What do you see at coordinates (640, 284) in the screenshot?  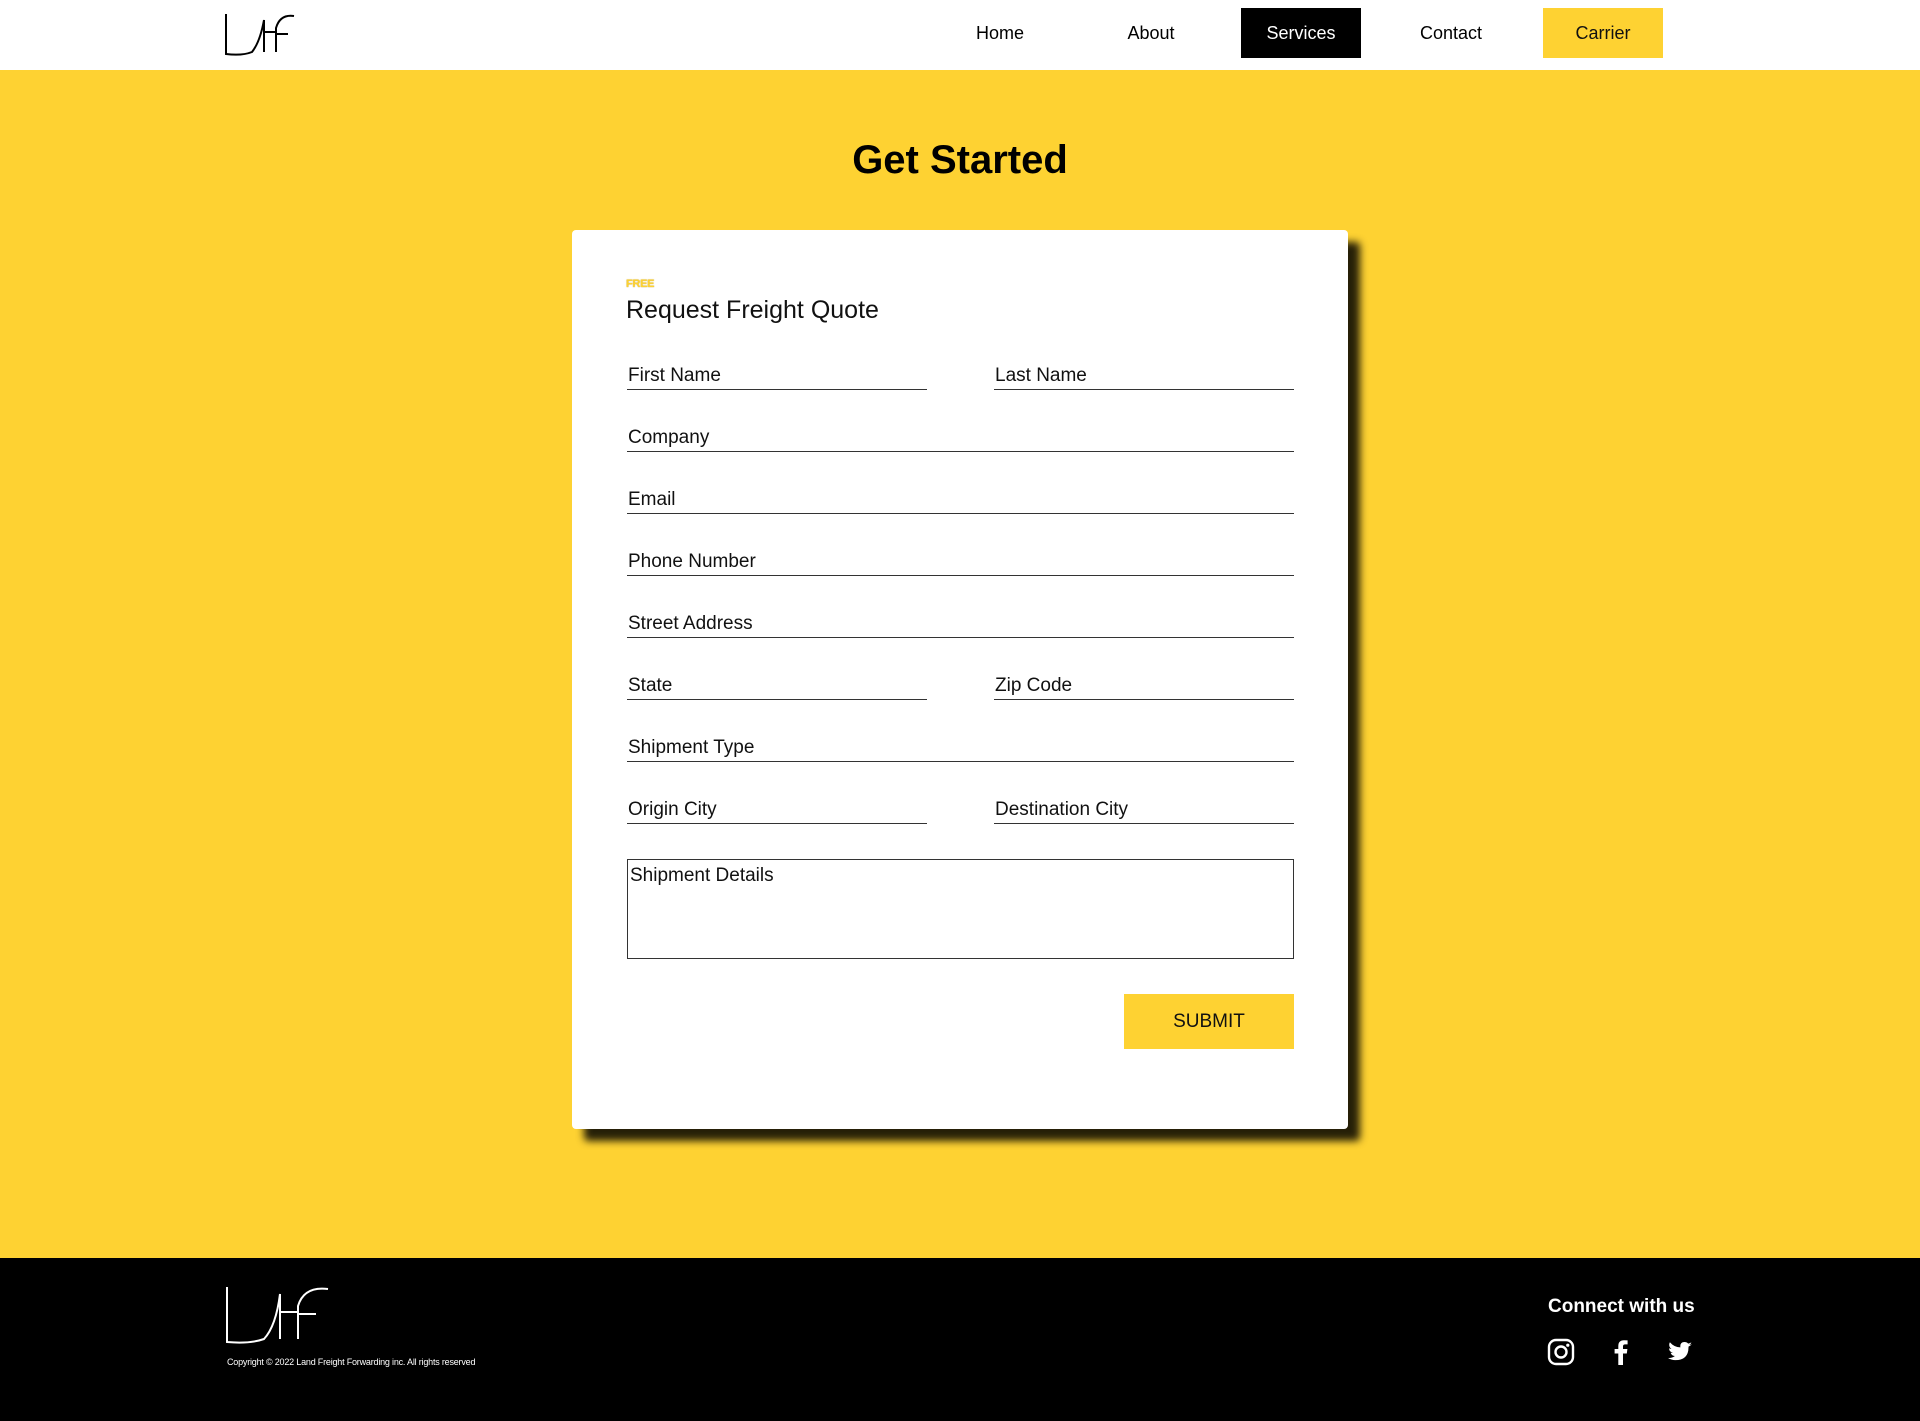 I see `free-badge: FREE` at bounding box center [640, 284].